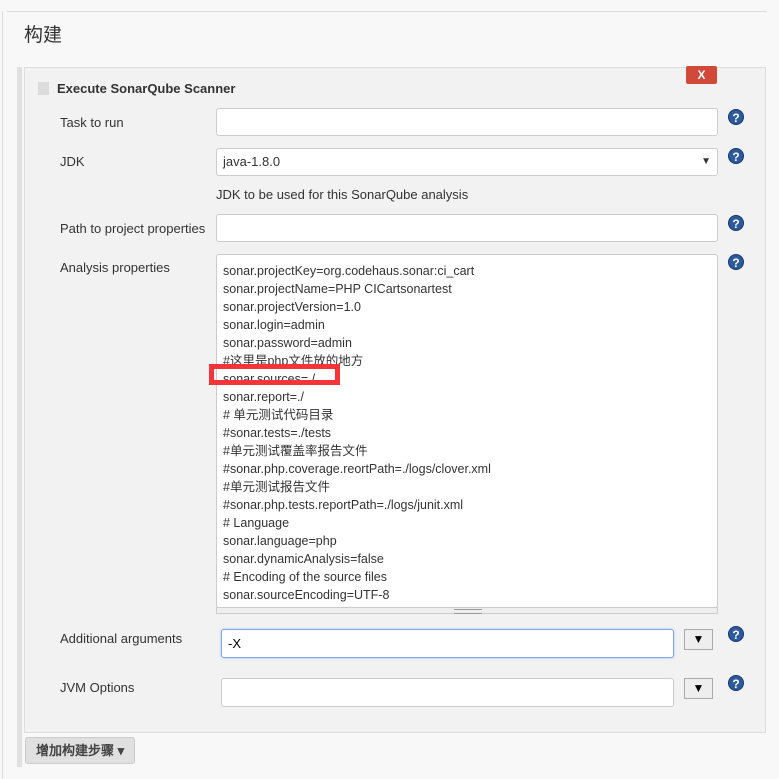 This screenshot has width=779, height=779. I want to click on analysis-label: Analysis properties, so click(115, 267).